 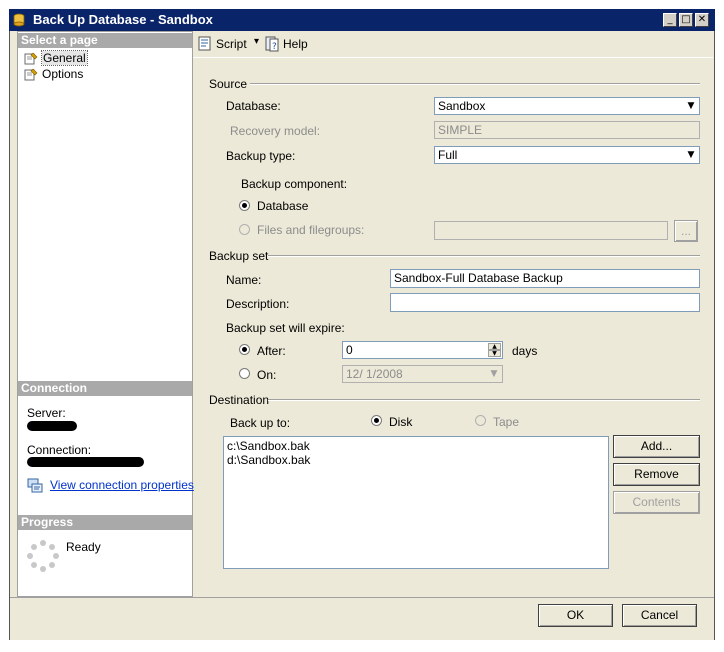 What do you see at coordinates (525, 351) in the screenshot?
I see `days-label: days` at bounding box center [525, 351].